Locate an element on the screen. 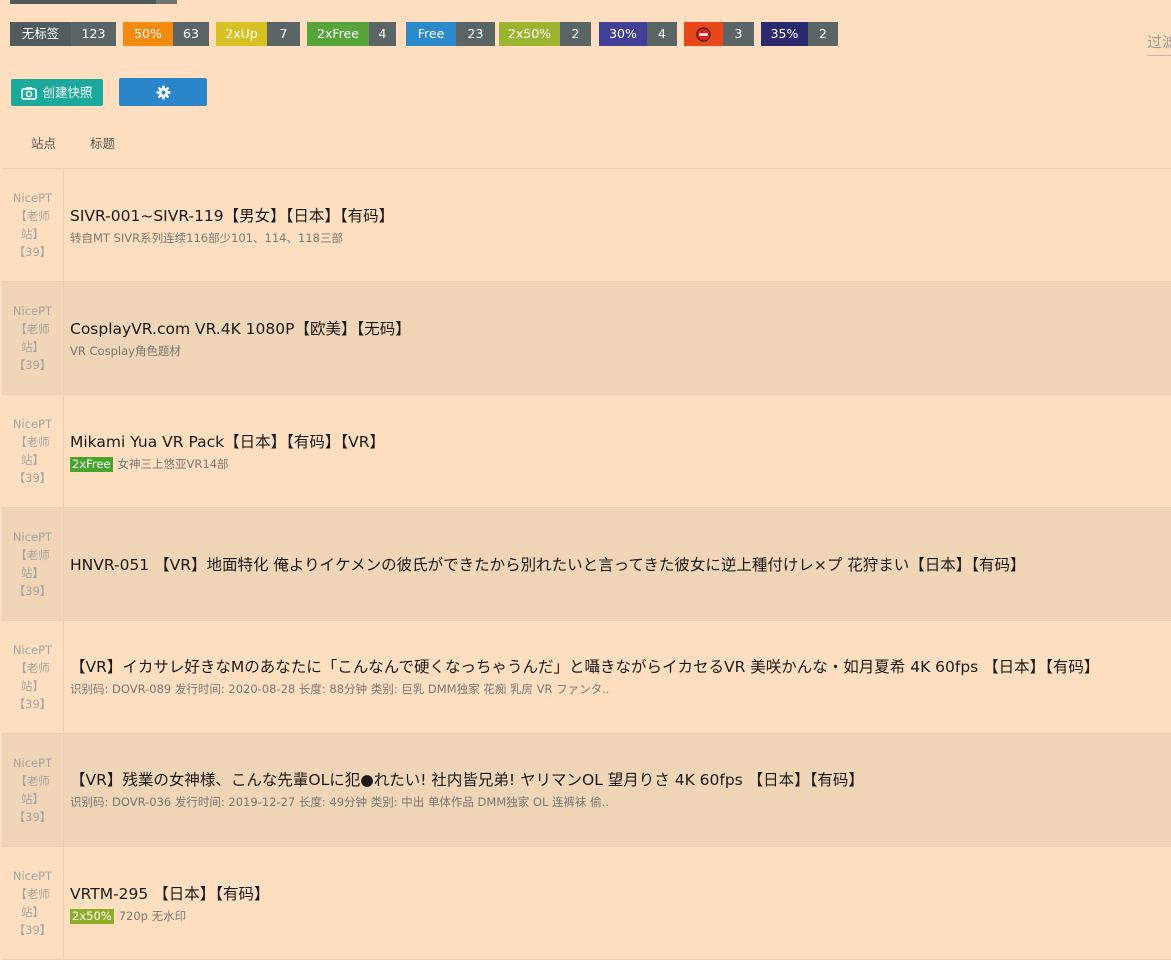 This screenshot has width=1171, height=960. filter-chip-label: 35% is located at coordinates (784, 34).